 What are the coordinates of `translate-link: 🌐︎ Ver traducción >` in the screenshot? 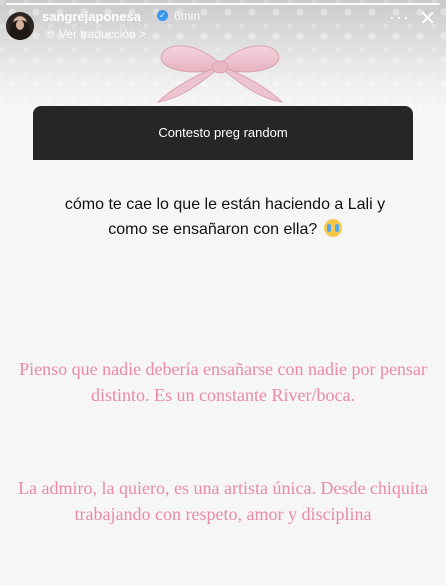 It's located at (96, 34).